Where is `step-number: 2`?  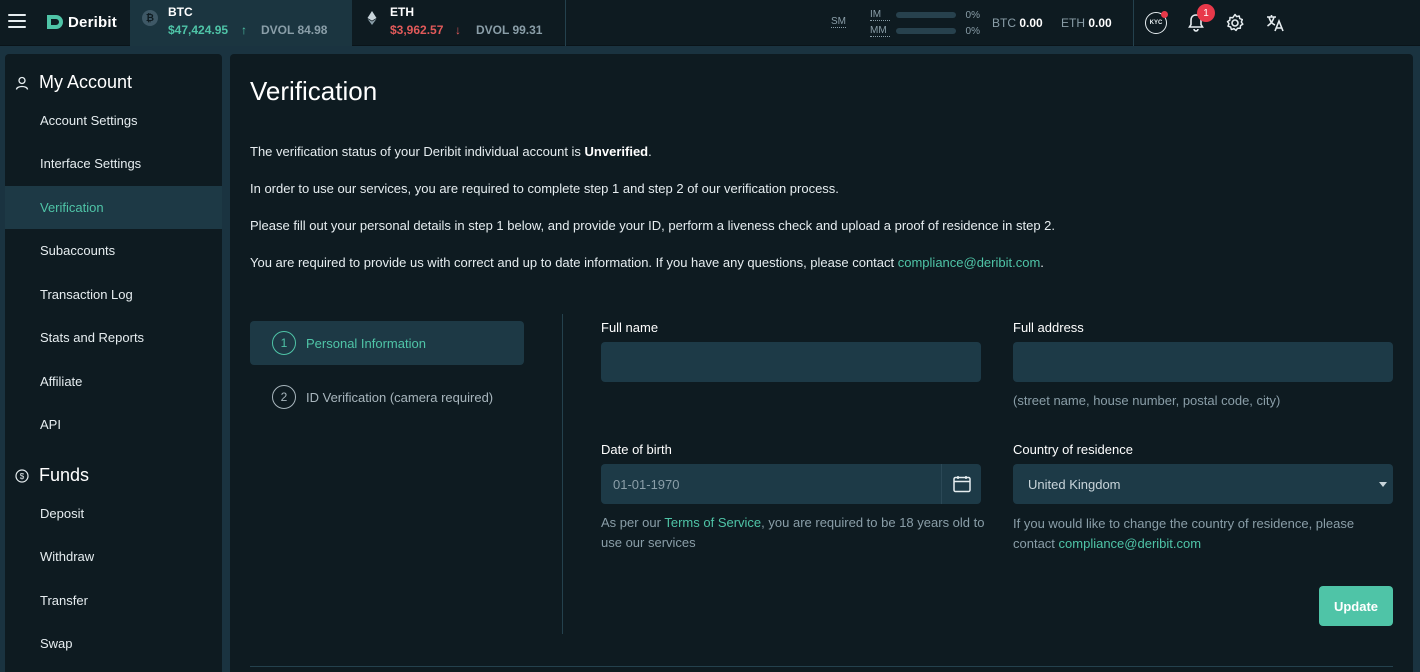
step-number: 2 is located at coordinates (284, 397).